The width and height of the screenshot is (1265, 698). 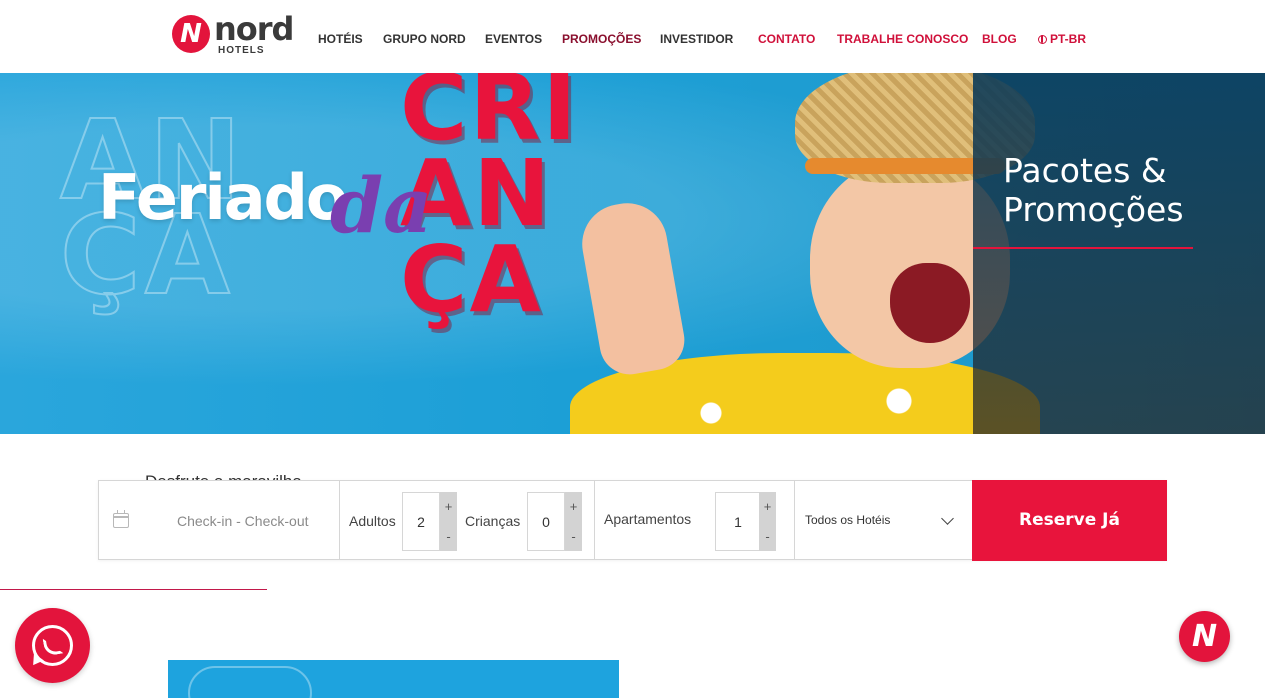 What do you see at coordinates (902, 39) in the screenshot?
I see `nav-trabalhe-conosco: TRABALHE CONOSCO` at bounding box center [902, 39].